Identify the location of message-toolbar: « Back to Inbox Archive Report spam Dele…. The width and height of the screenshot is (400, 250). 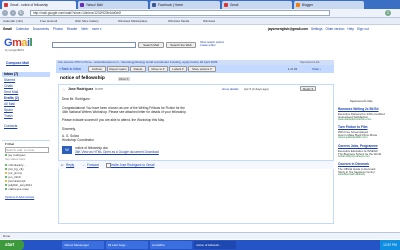
(195, 69).